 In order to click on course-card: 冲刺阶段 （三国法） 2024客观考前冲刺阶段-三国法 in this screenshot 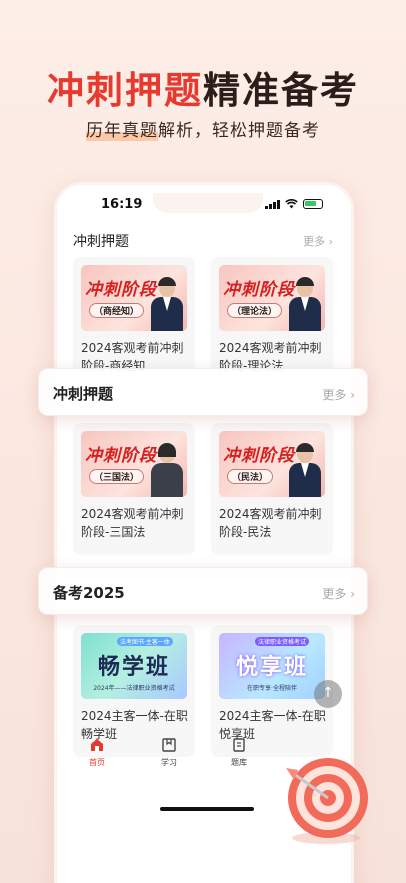, I will do `click(134, 489)`.